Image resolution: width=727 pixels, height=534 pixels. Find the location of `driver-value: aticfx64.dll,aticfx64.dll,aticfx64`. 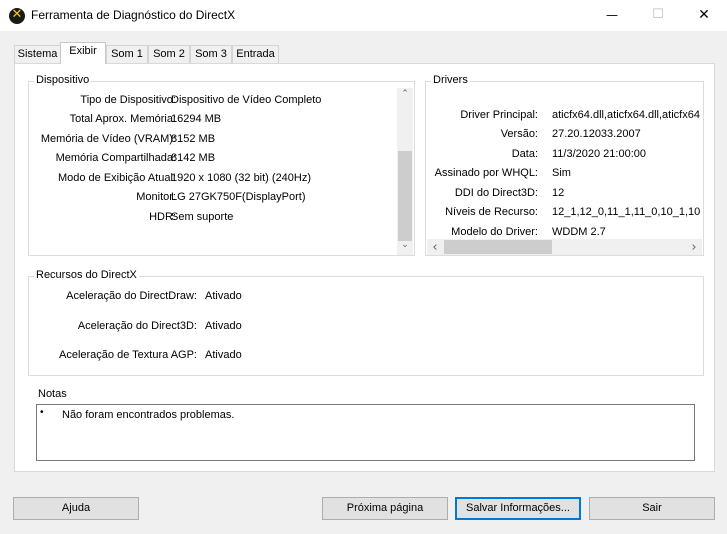

driver-value: aticfx64.dll,aticfx64.dll,aticfx64 is located at coordinates (626, 115).